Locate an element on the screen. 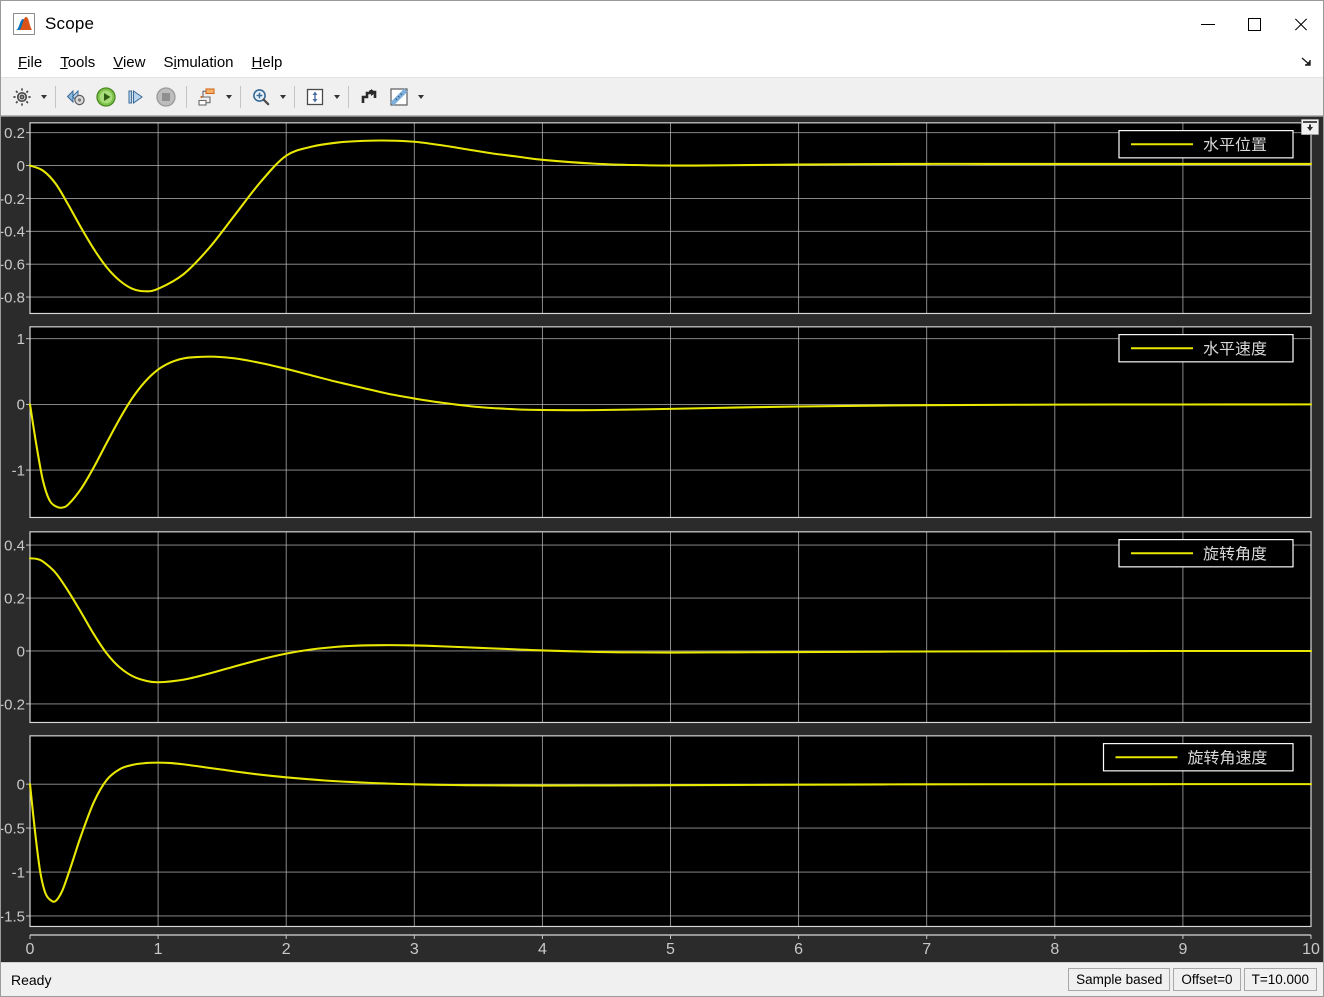 The width and height of the screenshot is (1324, 997). step-forward-icon is located at coordinates (135, 96).